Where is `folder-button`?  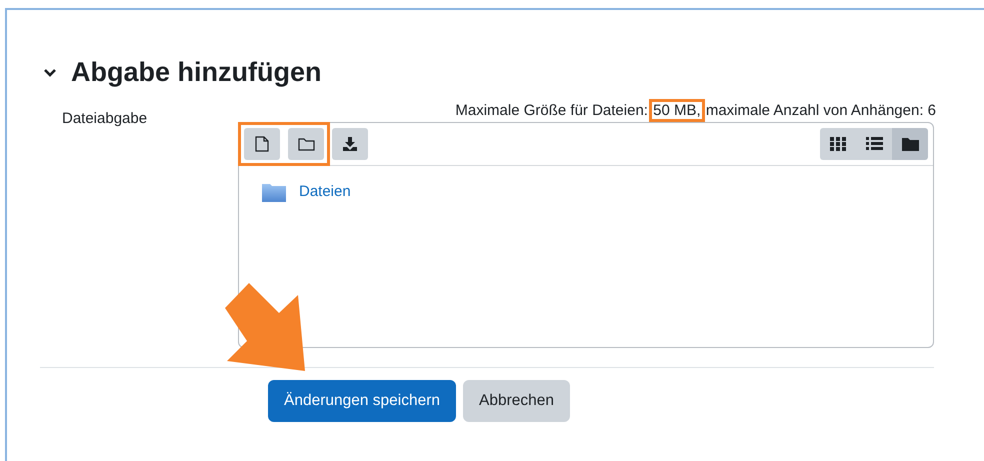
folder-button is located at coordinates (306, 144).